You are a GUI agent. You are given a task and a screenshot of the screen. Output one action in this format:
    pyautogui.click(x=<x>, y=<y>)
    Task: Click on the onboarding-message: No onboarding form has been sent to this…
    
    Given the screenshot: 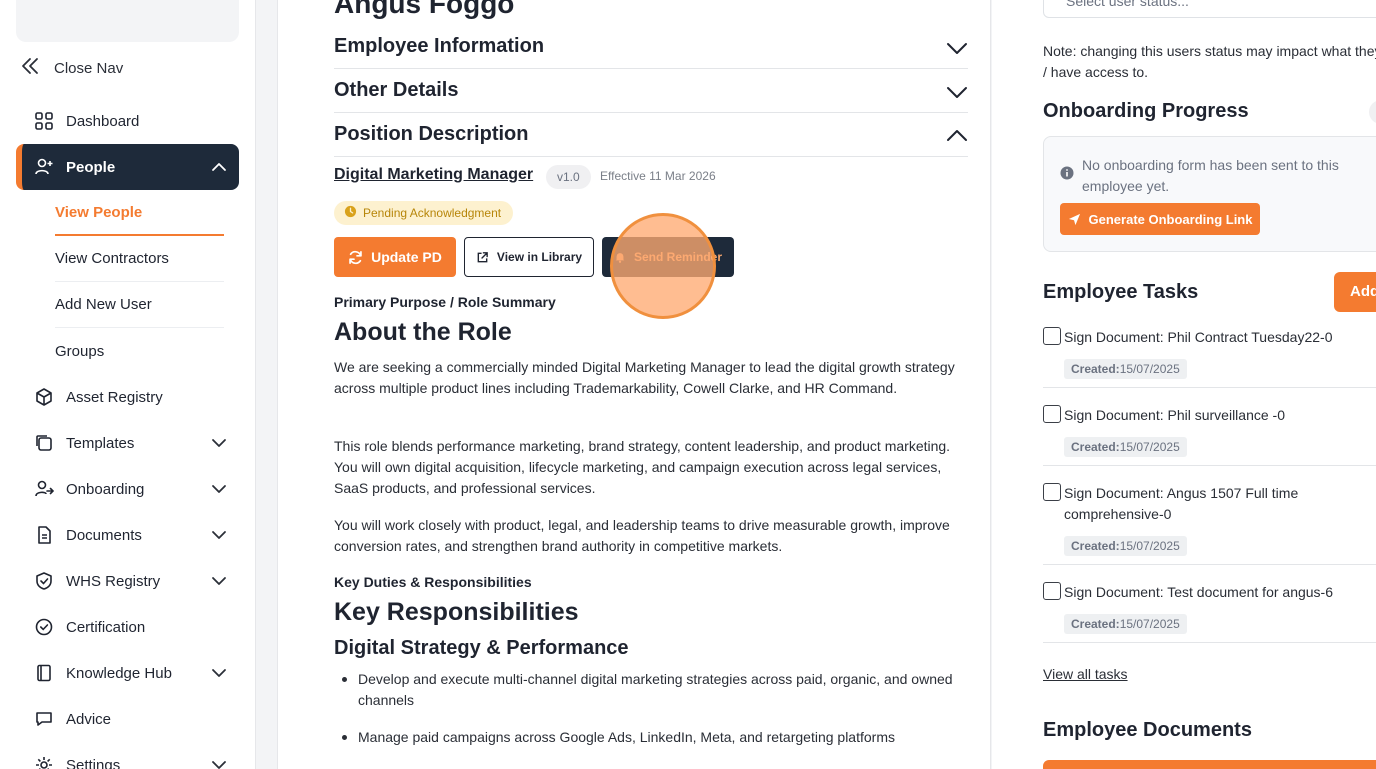 What is the action you would take?
    pyautogui.click(x=1210, y=175)
    